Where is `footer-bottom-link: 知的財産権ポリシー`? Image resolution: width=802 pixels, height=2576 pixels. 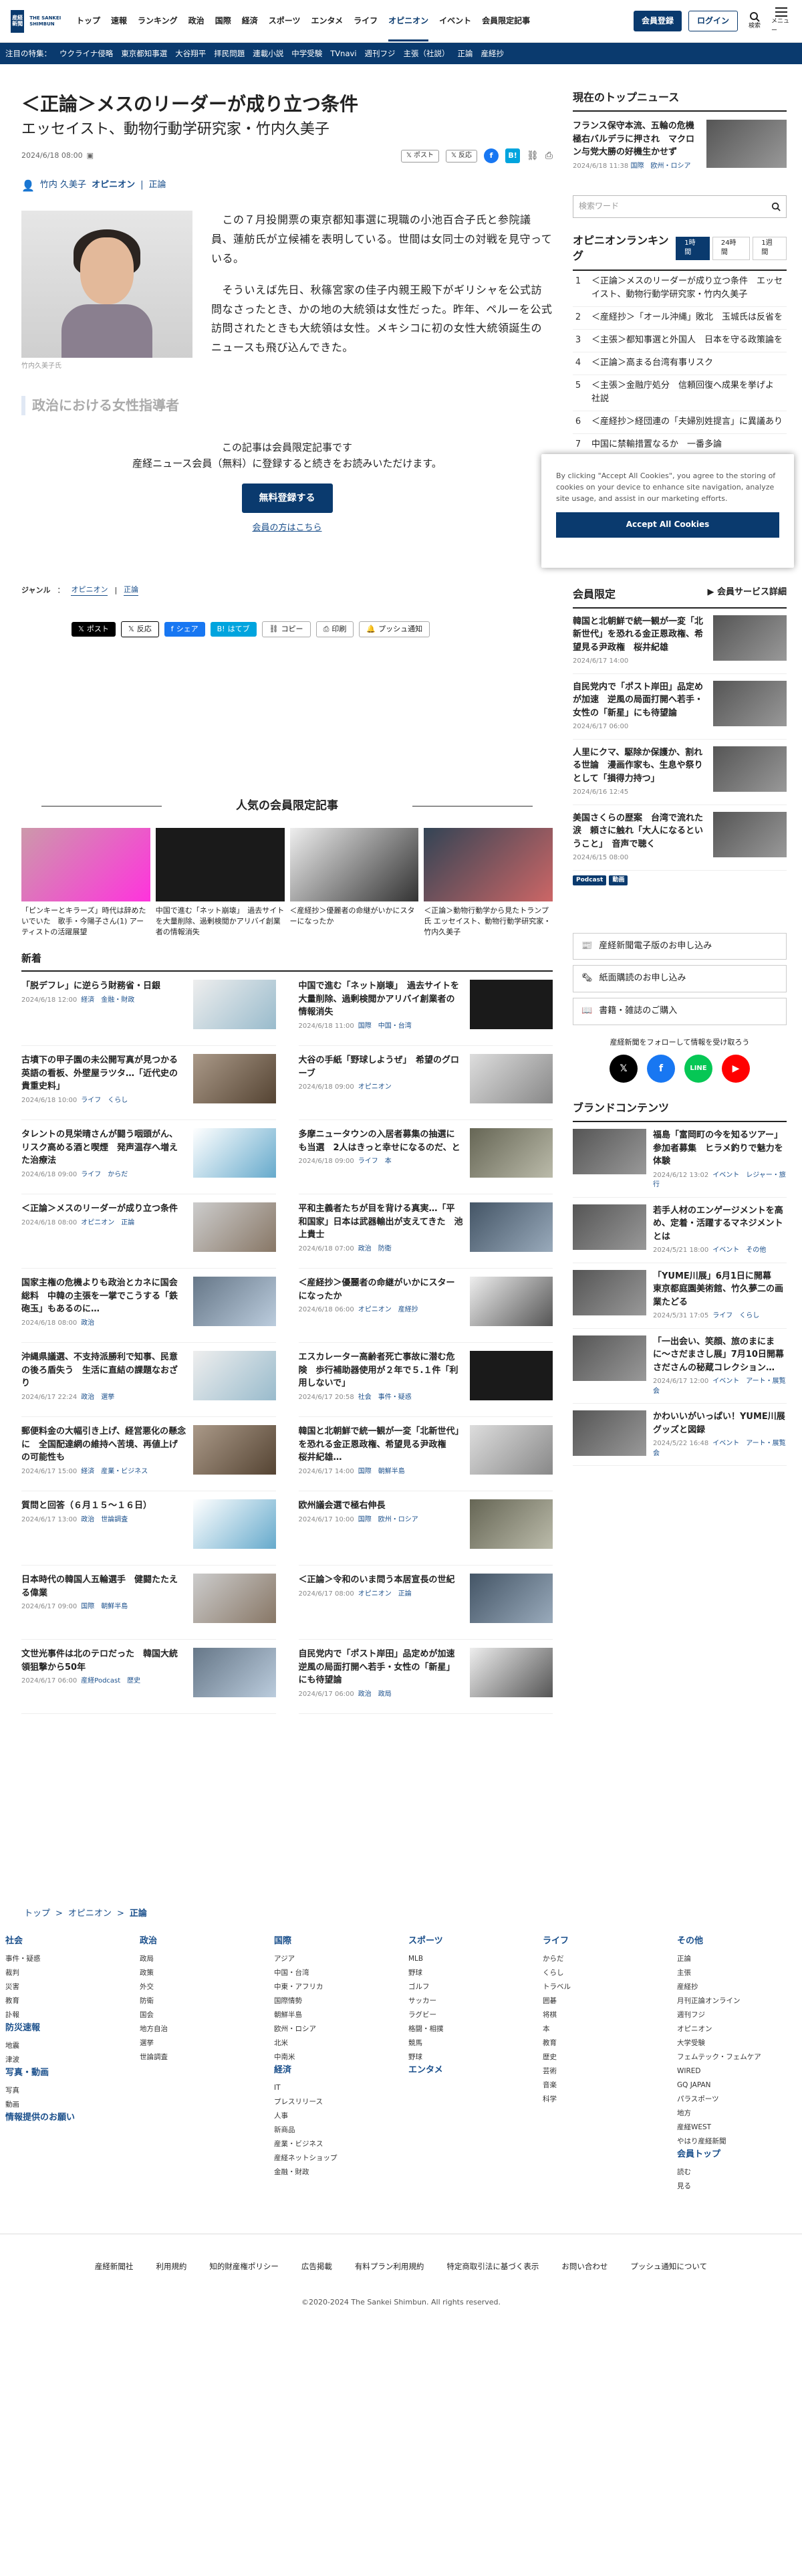
footer-bottom-link: 知的財産権ポリシー is located at coordinates (244, 2266).